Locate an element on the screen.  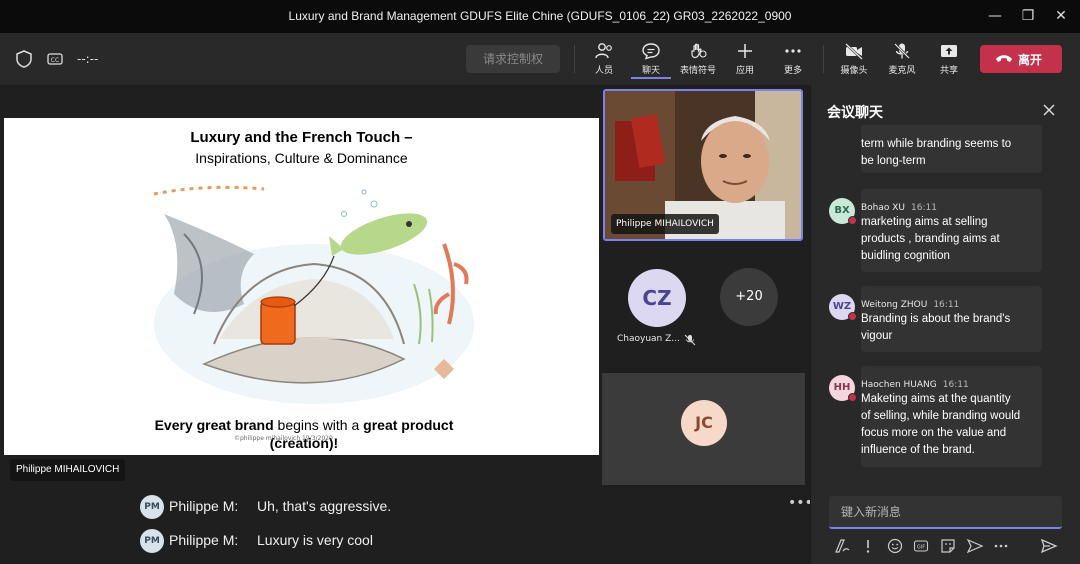
leave-button: 离开 is located at coordinates (1021, 59).